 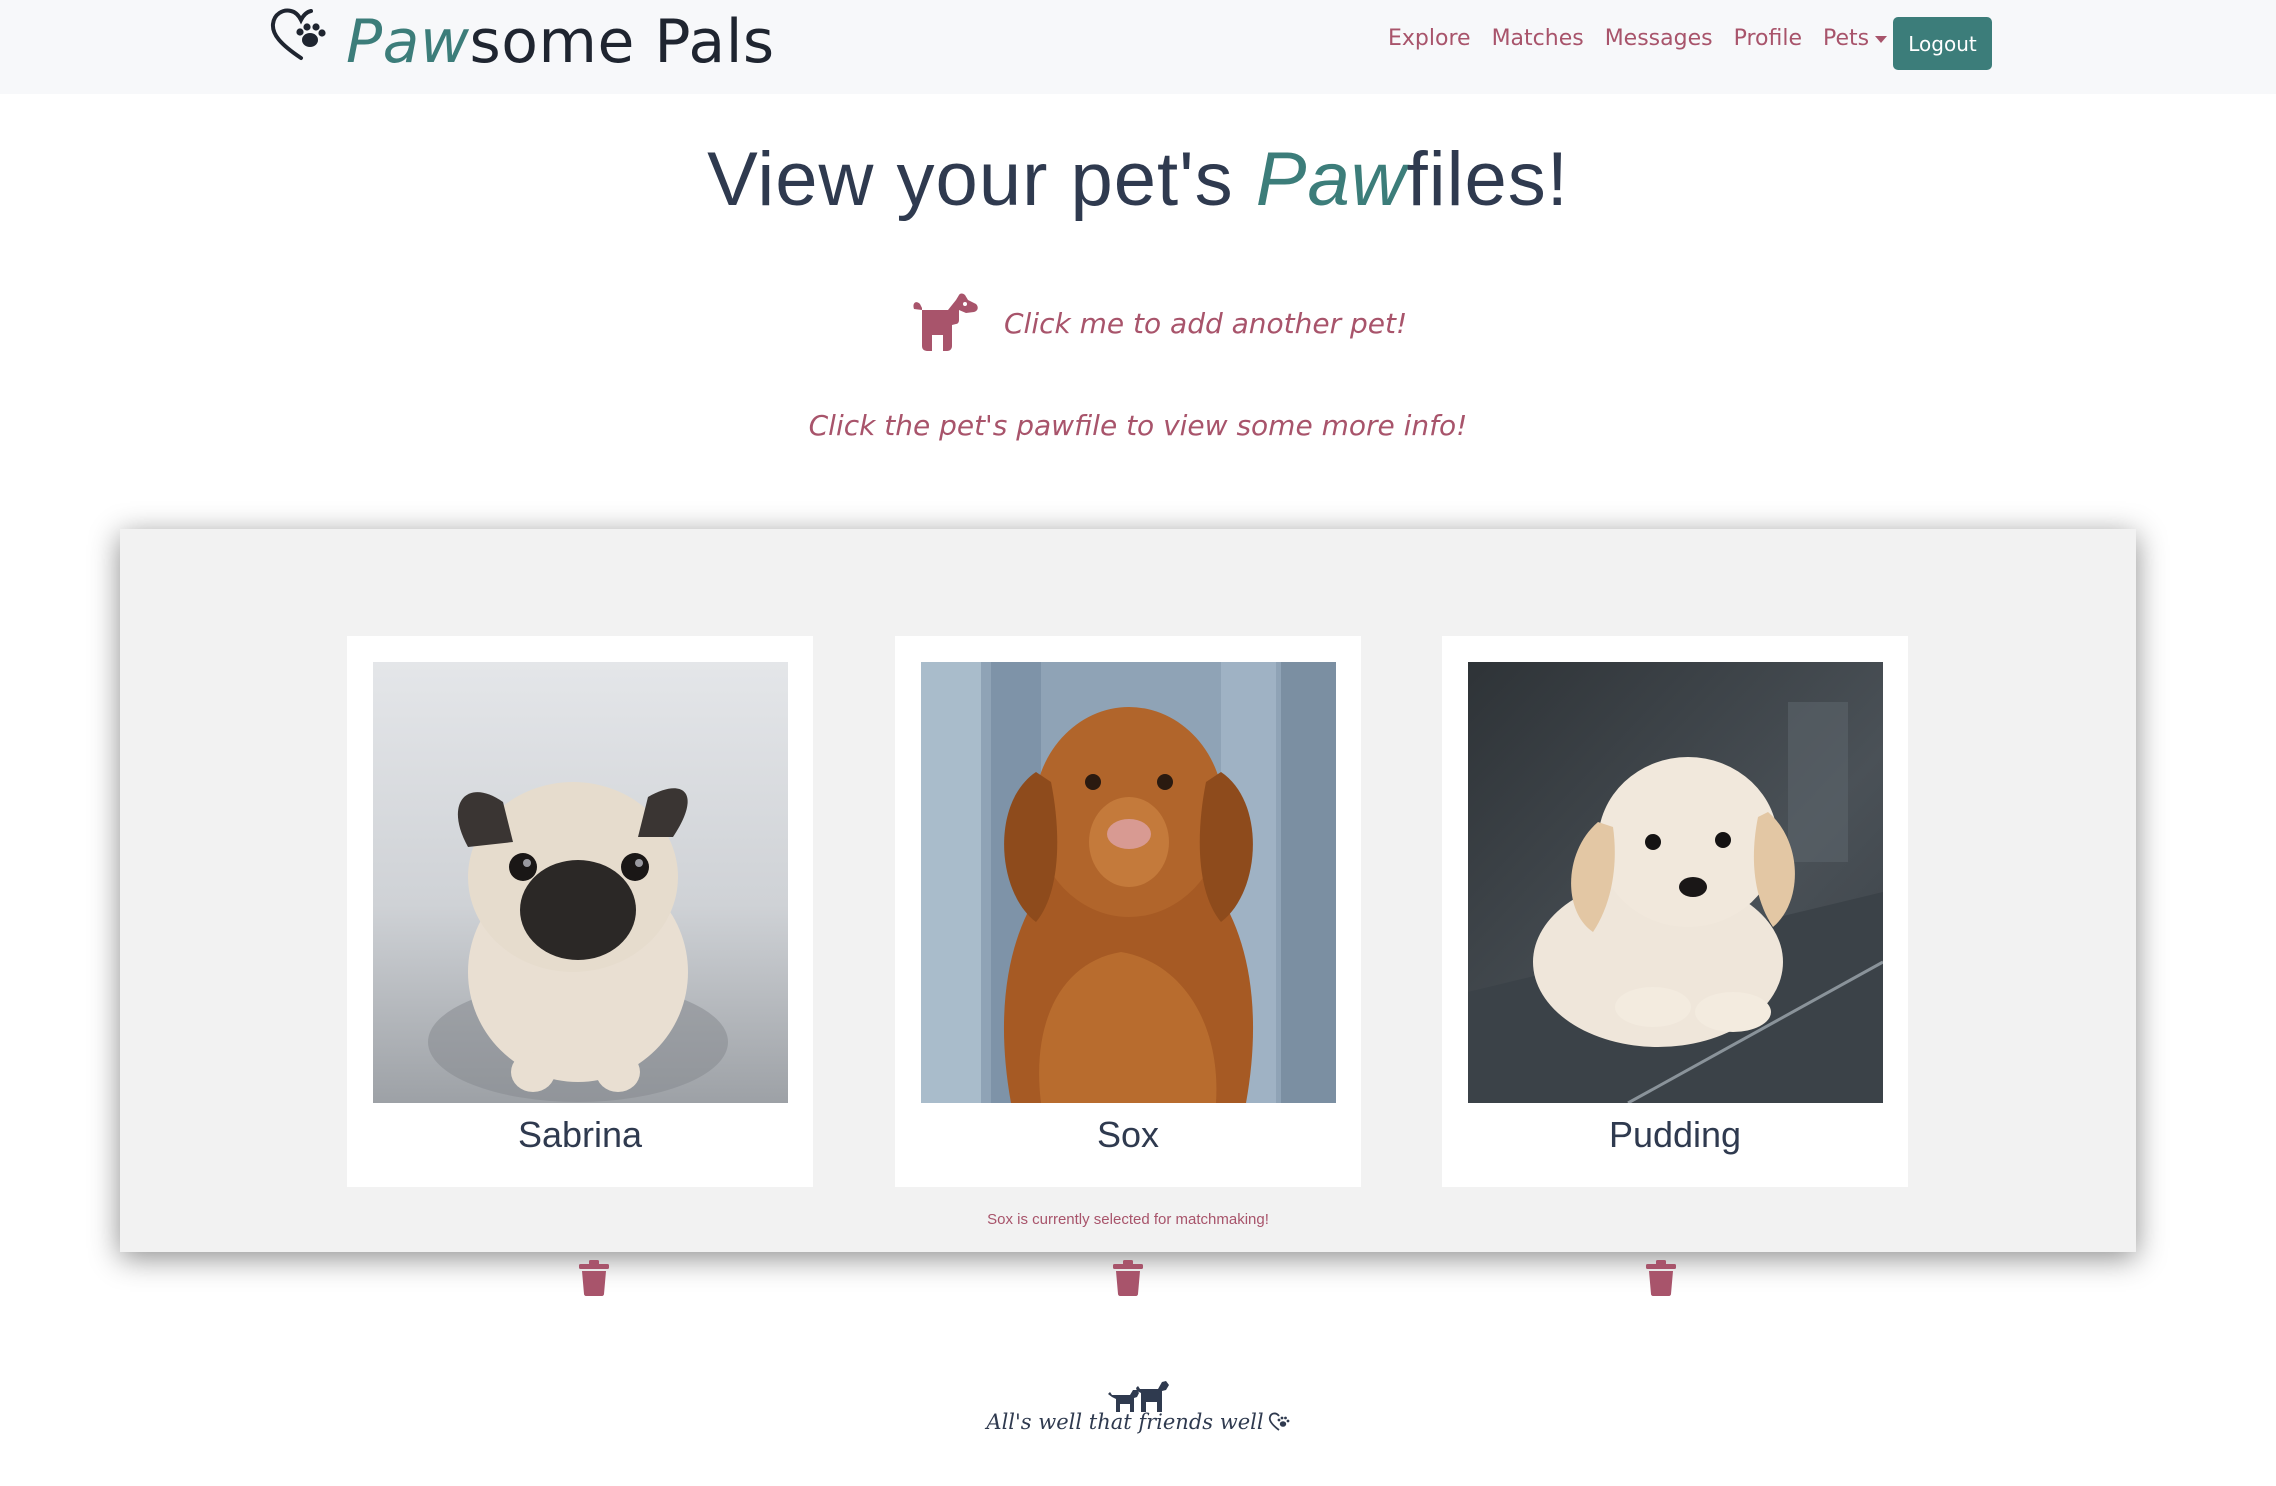 I want to click on caret-down-icon, so click(x=1881, y=39).